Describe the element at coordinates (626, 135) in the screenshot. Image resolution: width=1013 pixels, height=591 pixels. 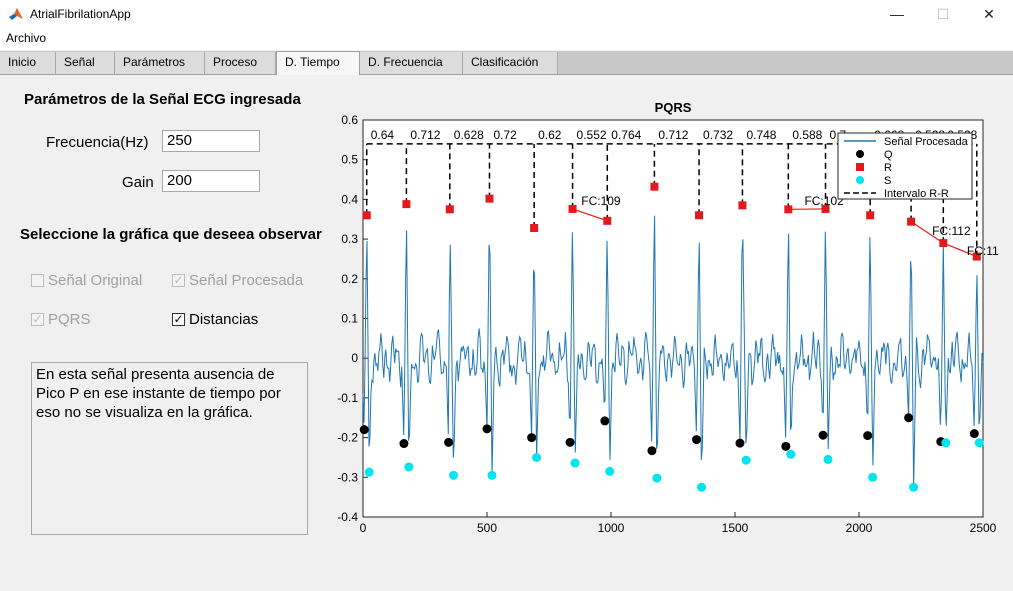
I see `rr-label: 0.764` at that location.